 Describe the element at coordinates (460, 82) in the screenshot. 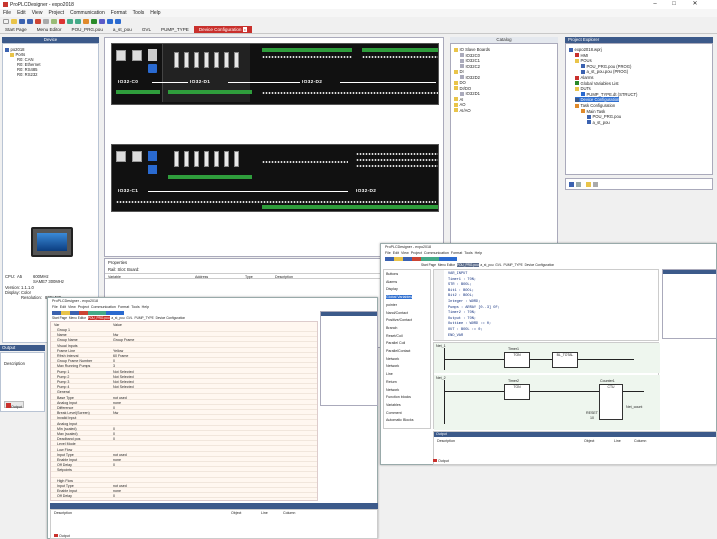

I see `catalog-item: DO` at that location.